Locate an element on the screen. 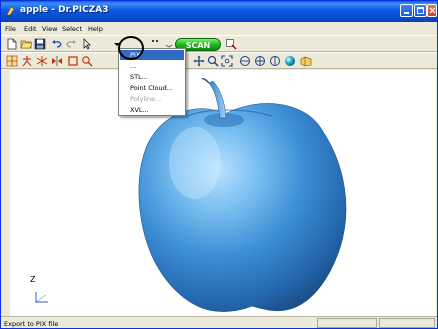  new-file-icon is located at coordinates (12, 44).